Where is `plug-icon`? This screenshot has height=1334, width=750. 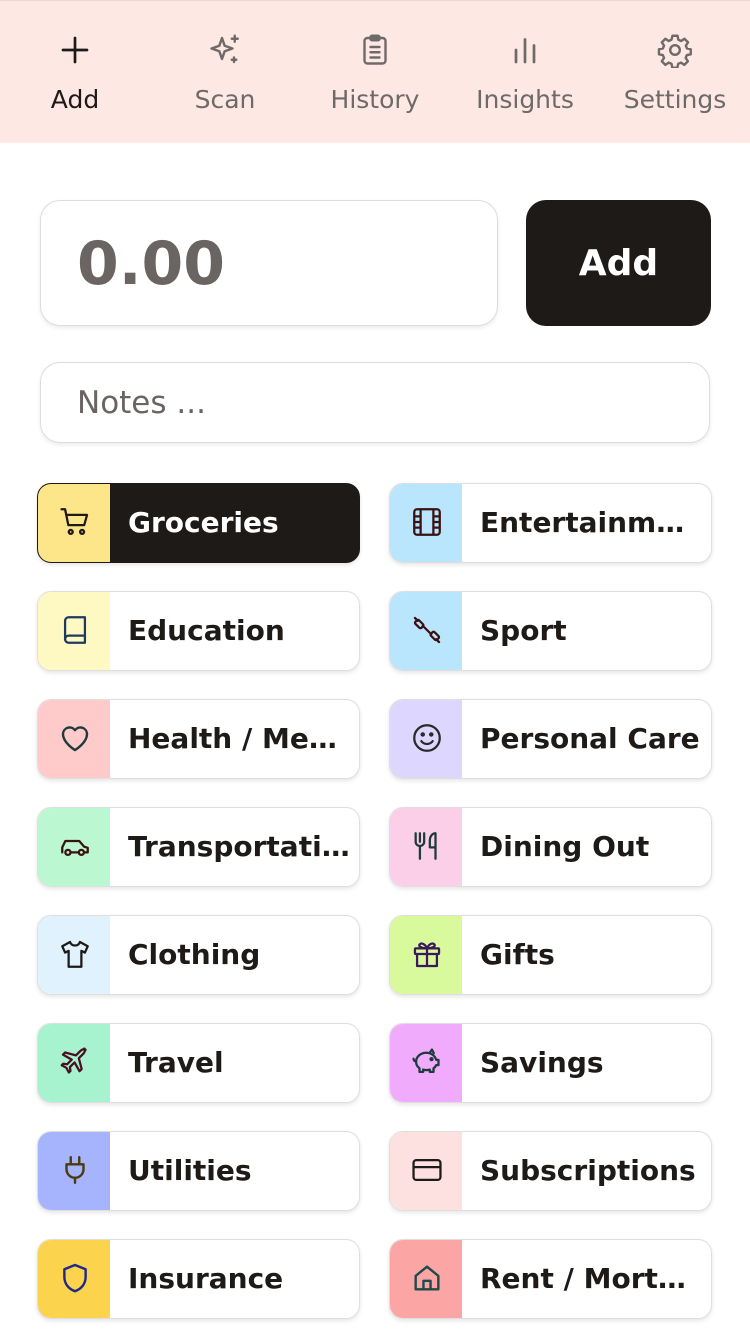
plug-icon is located at coordinates (75, 1170).